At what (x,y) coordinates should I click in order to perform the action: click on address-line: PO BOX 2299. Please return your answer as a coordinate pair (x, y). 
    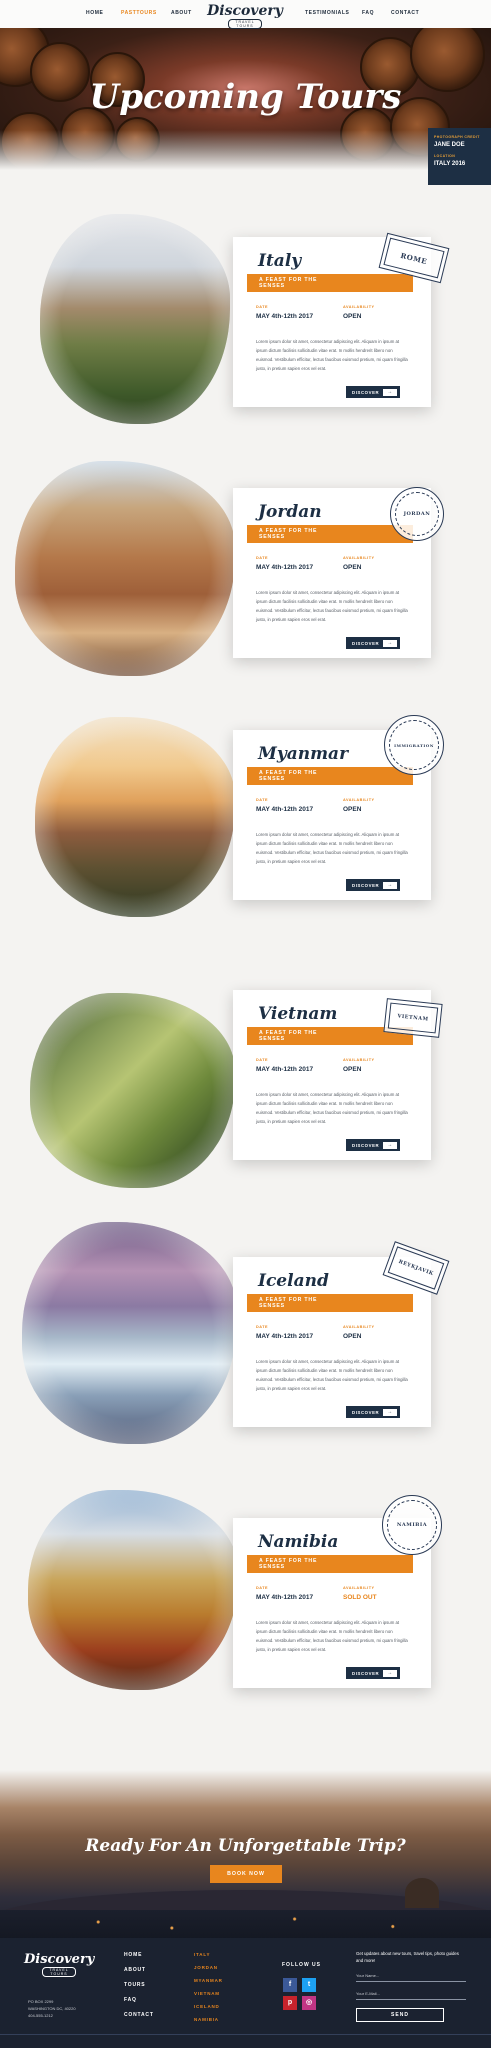
    Looking at the image, I should click on (41, 2001).